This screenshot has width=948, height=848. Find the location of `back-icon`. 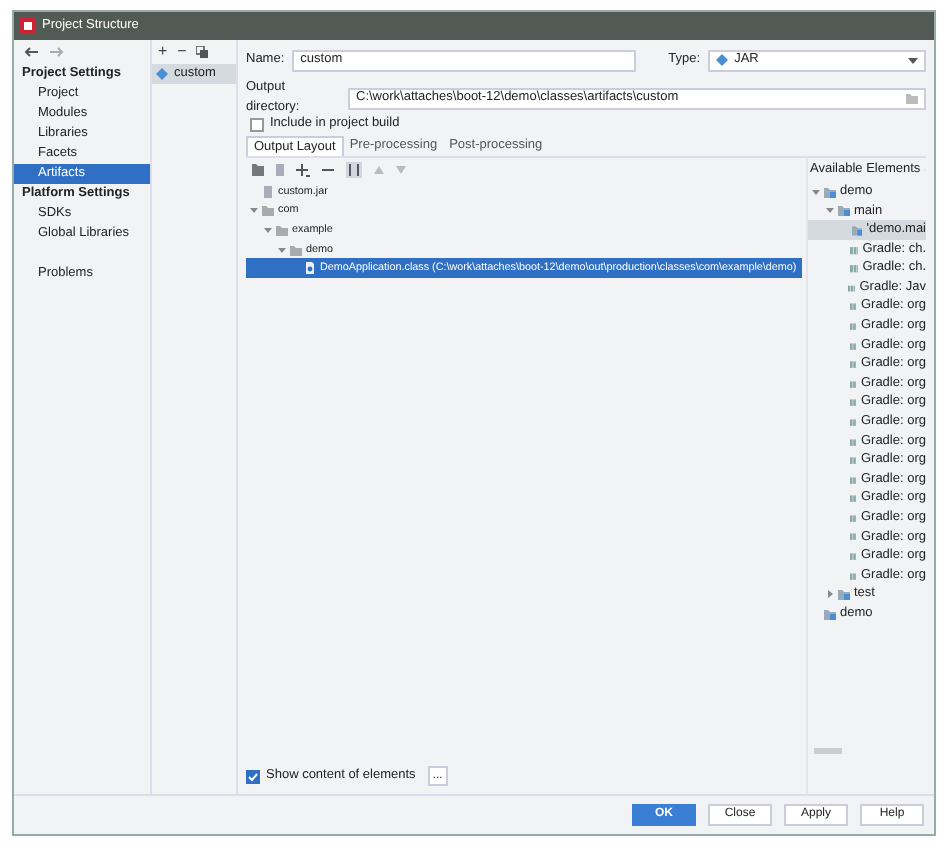

back-icon is located at coordinates (31, 52).